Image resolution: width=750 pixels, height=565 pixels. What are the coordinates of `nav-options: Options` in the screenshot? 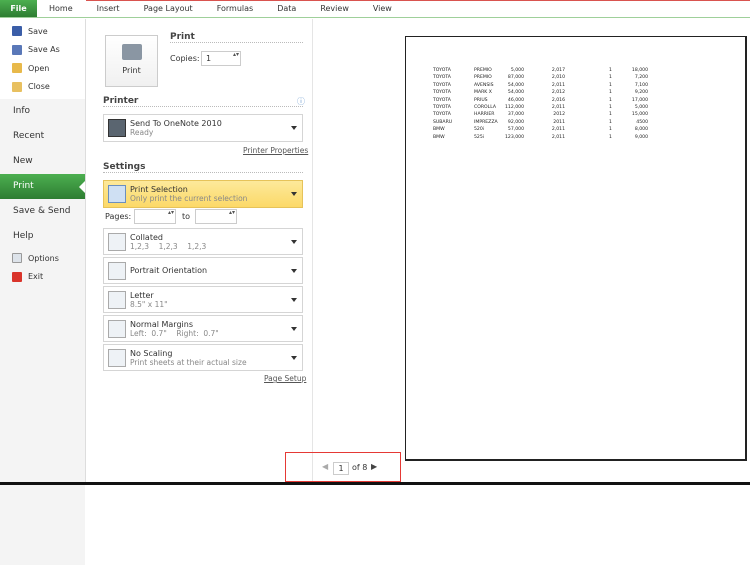 It's located at (42, 258).